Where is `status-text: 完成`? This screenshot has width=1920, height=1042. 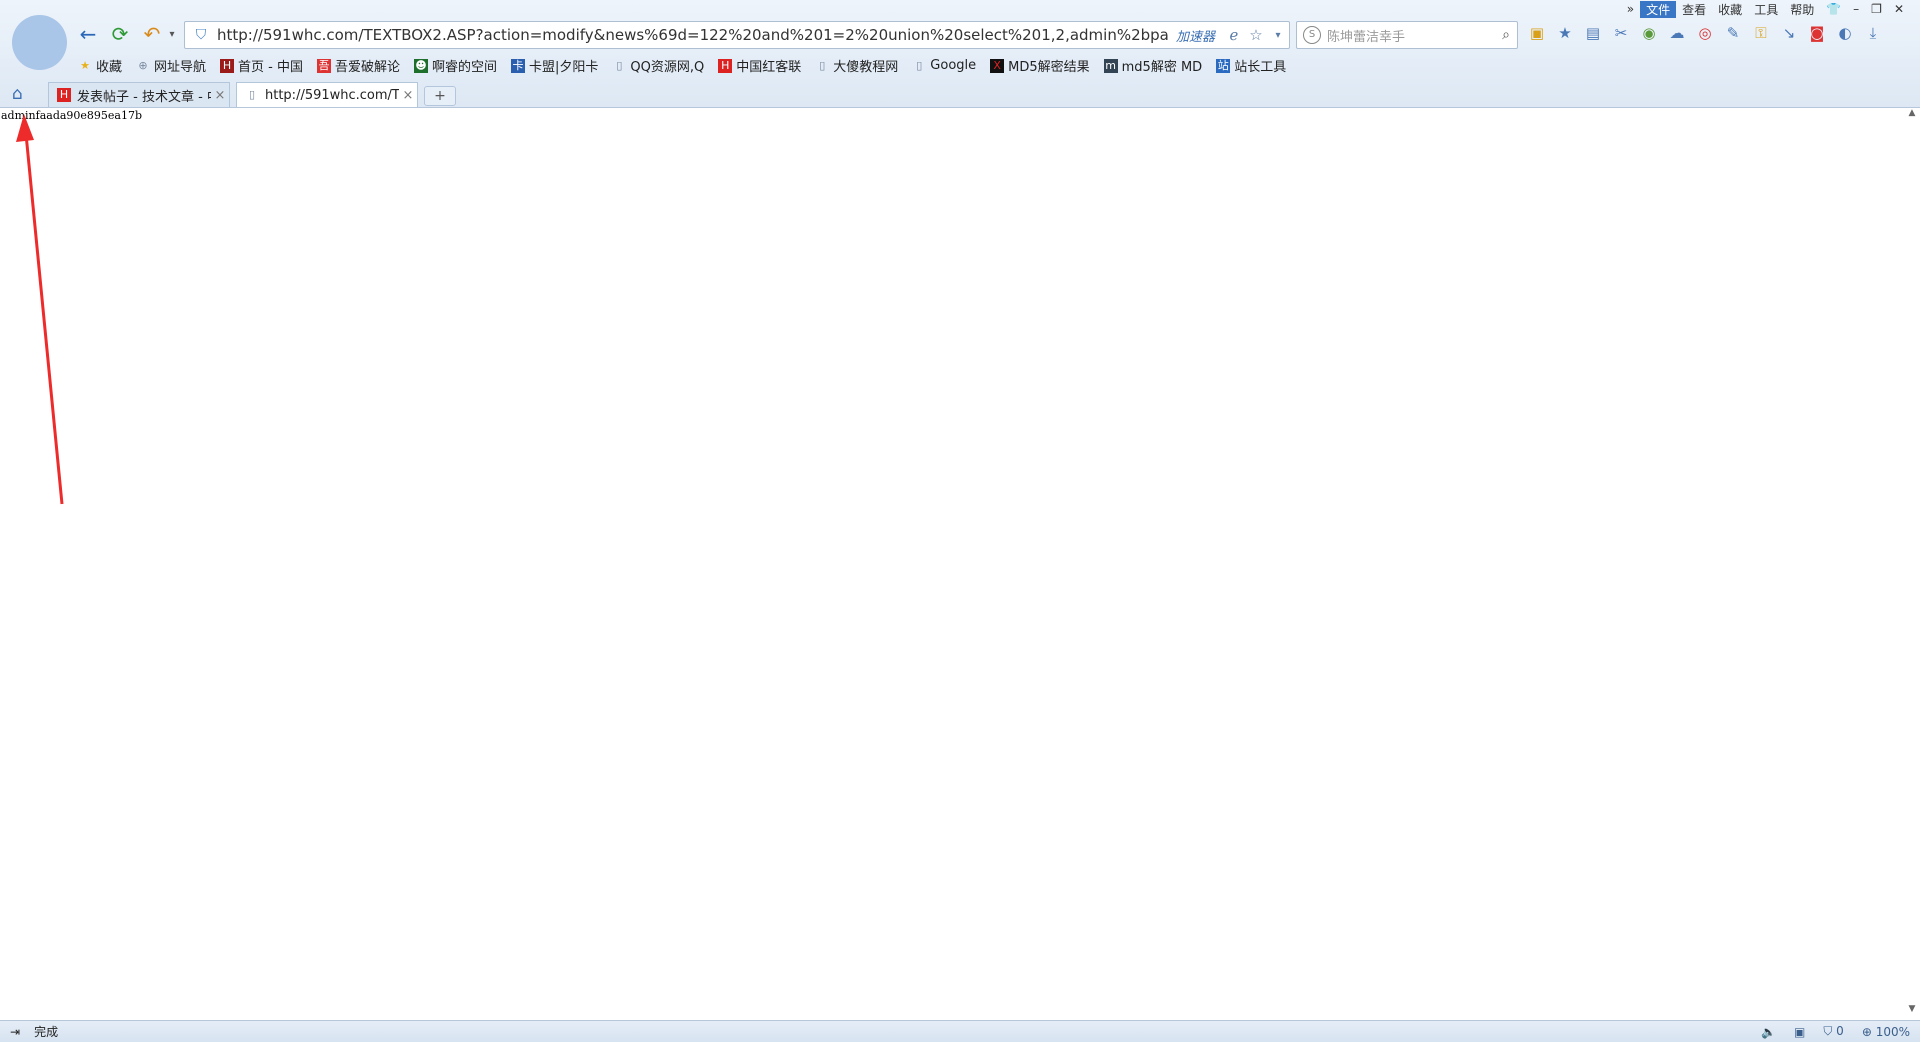 status-text: 完成 is located at coordinates (46, 1032).